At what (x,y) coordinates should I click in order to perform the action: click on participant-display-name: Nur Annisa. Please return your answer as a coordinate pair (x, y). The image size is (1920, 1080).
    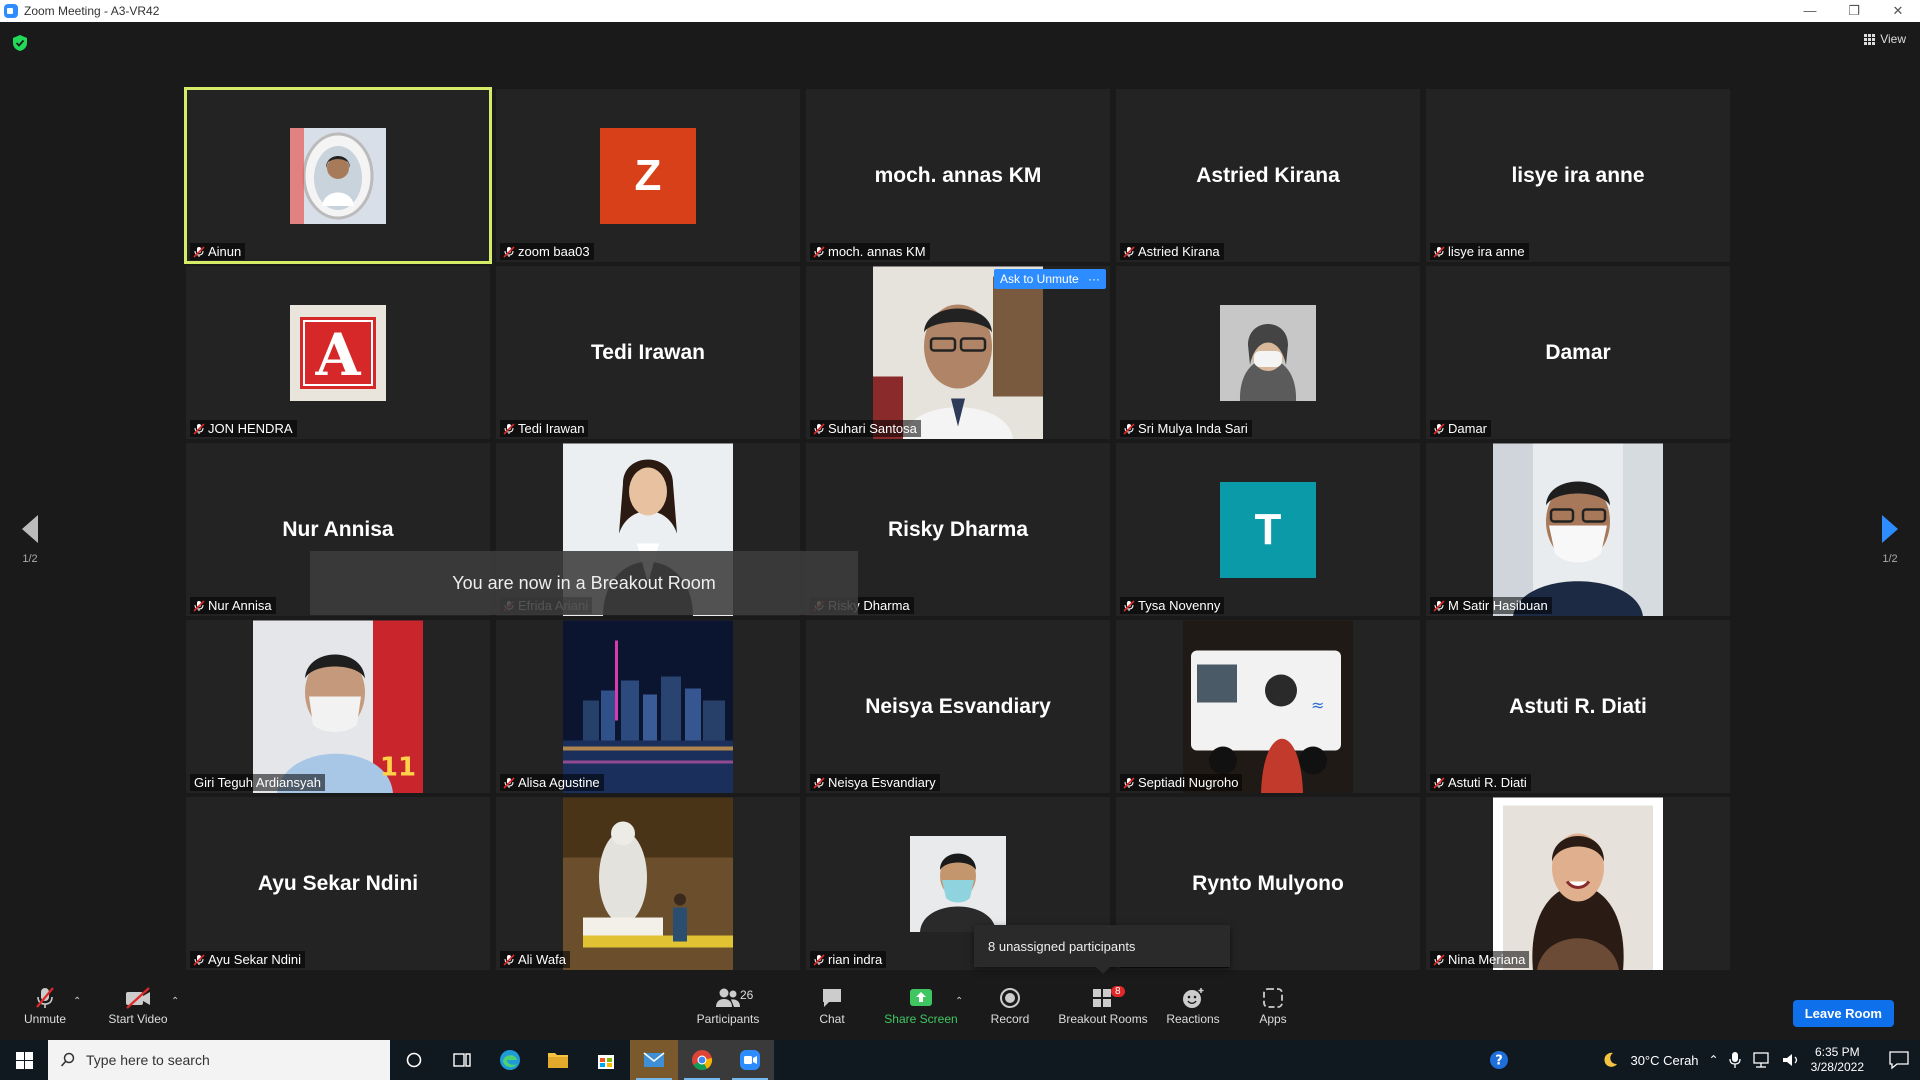
    Looking at the image, I should click on (338, 529).